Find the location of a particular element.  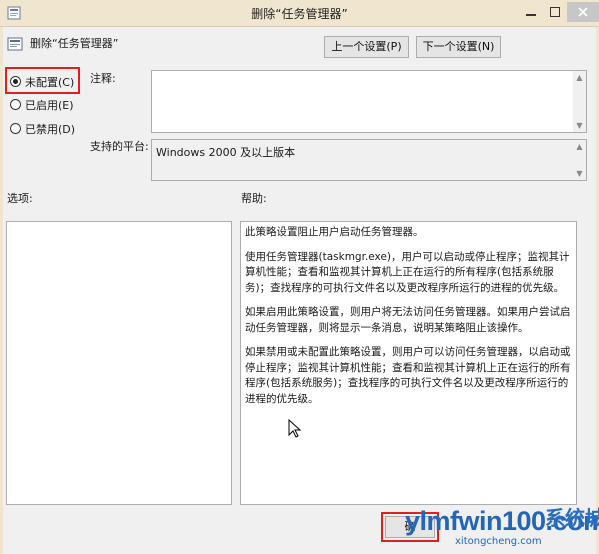

comment-scrollbar: ▲ ▼ is located at coordinates (579, 101).